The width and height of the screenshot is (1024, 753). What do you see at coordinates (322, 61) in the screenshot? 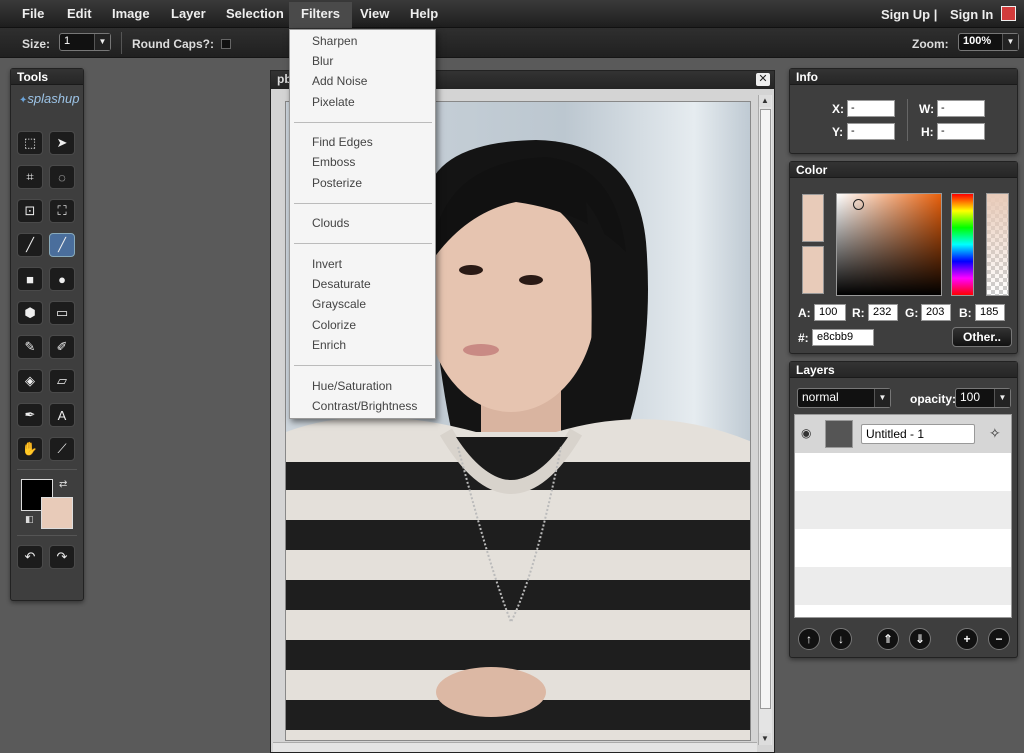
I see `menu-item-blur: Blur` at bounding box center [322, 61].